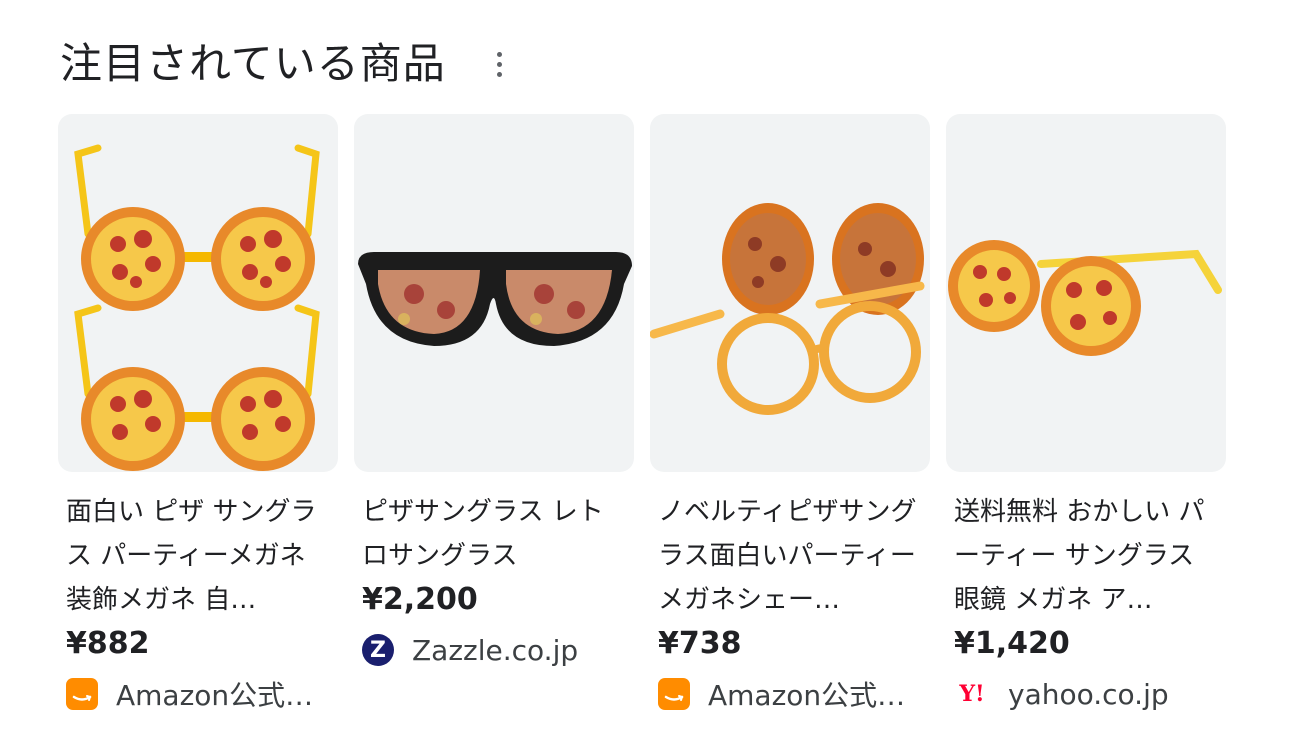  I want to click on product-price: ¥2,200, so click(420, 599).